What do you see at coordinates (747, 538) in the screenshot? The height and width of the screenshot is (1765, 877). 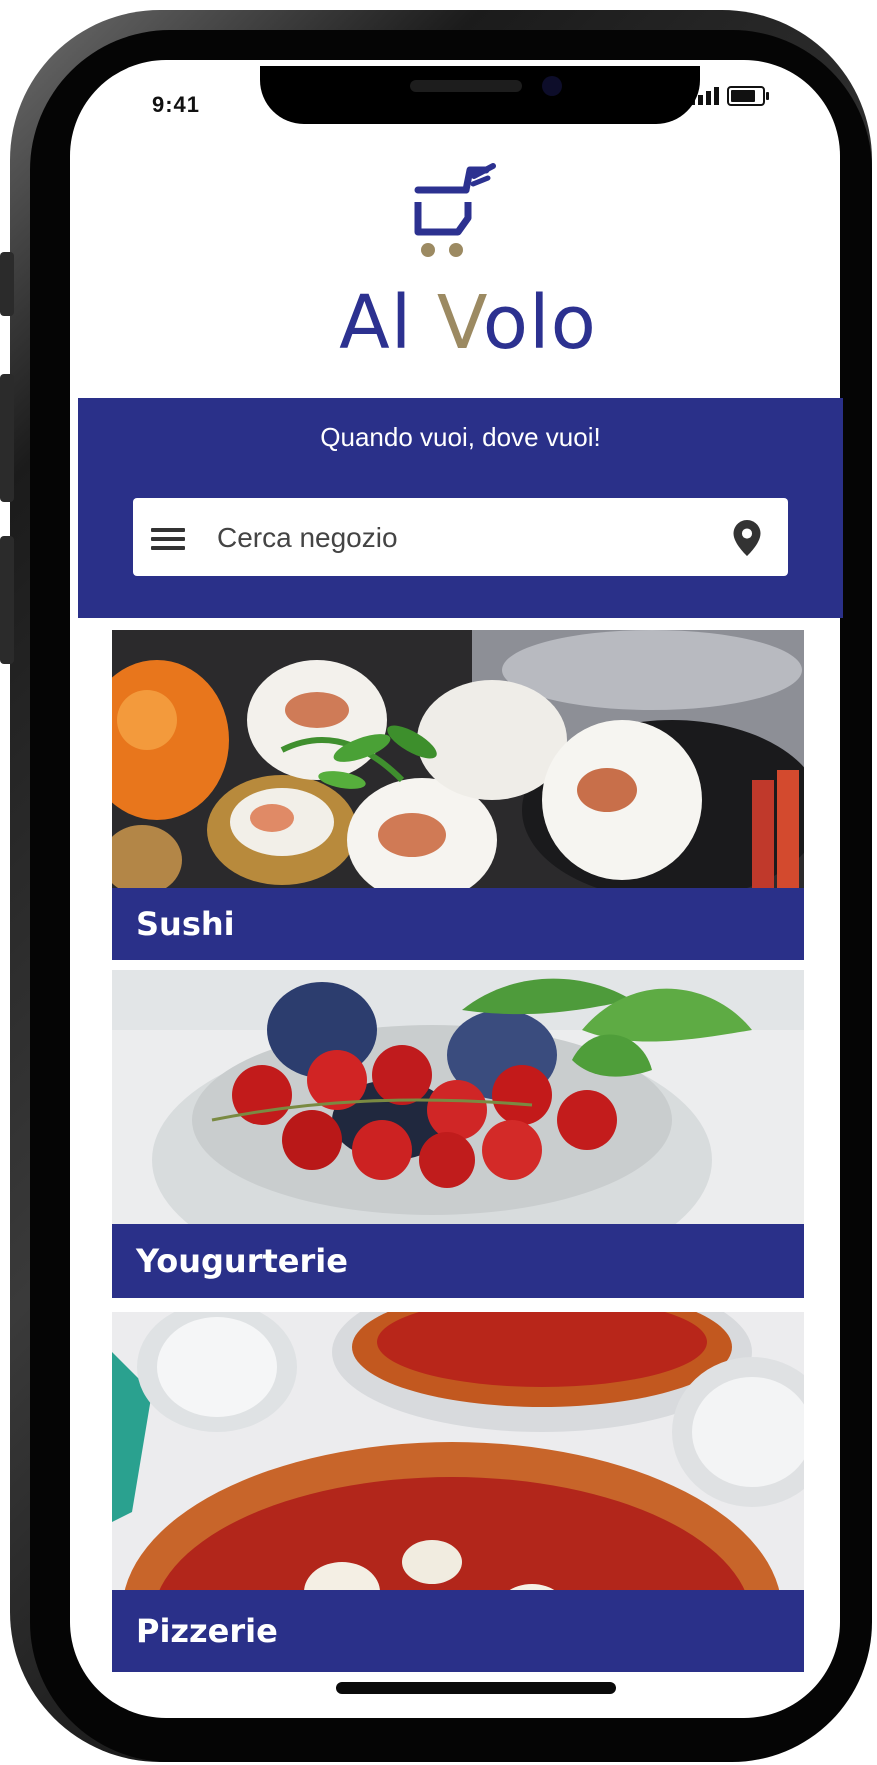 I see `location-pin-icon` at bounding box center [747, 538].